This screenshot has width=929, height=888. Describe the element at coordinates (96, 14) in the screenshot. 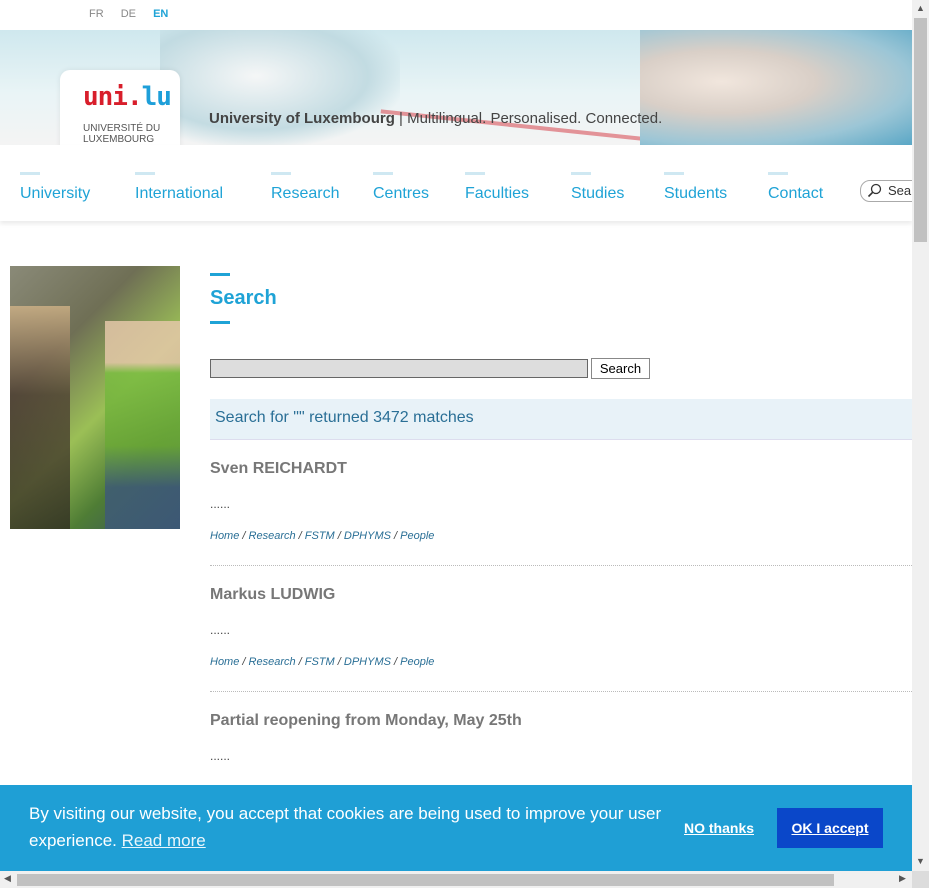

I see `lang-fr: FR` at that location.